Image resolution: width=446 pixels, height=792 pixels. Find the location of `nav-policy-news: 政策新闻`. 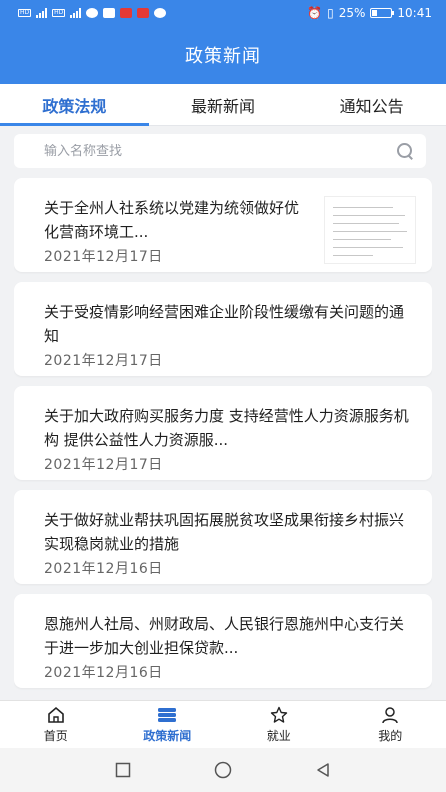

nav-policy-news: 政策新闻 is located at coordinates (168, 724).